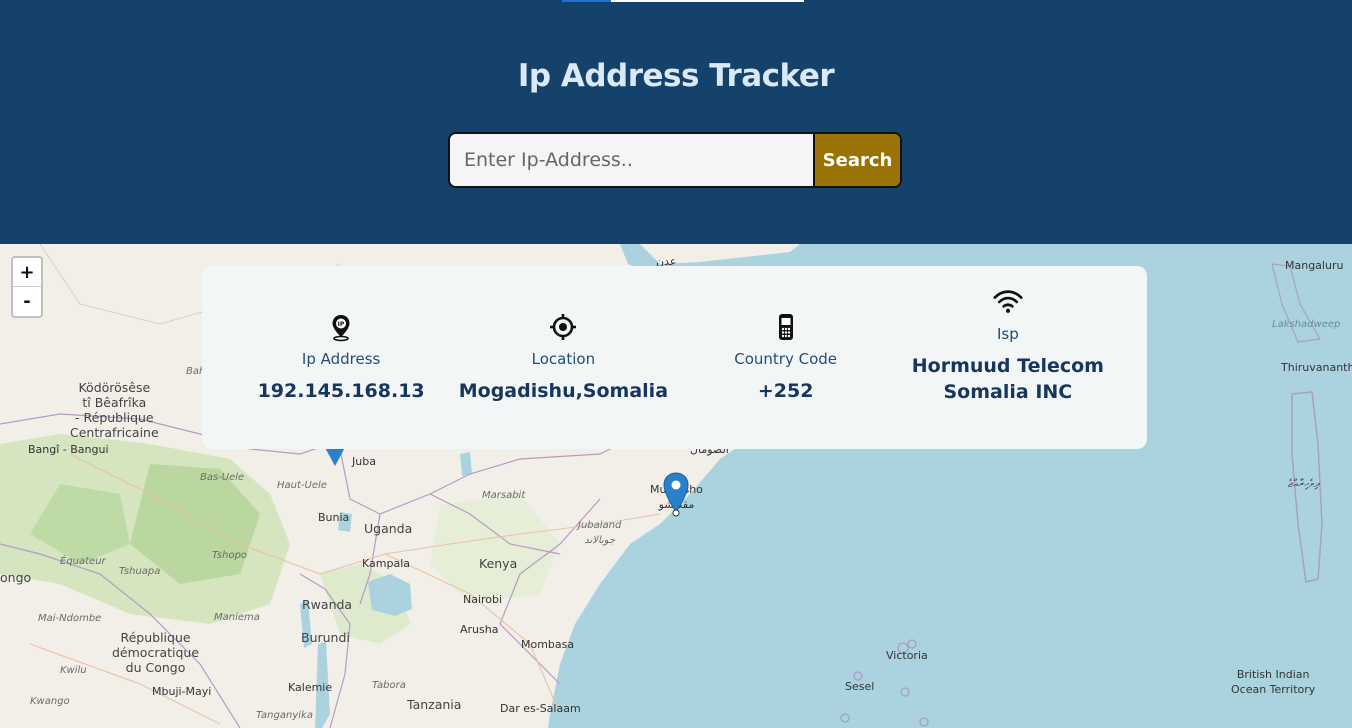  Describe the element at coordinates (341, 324) in the screenshot. I see `svg-text: IP` at that location.